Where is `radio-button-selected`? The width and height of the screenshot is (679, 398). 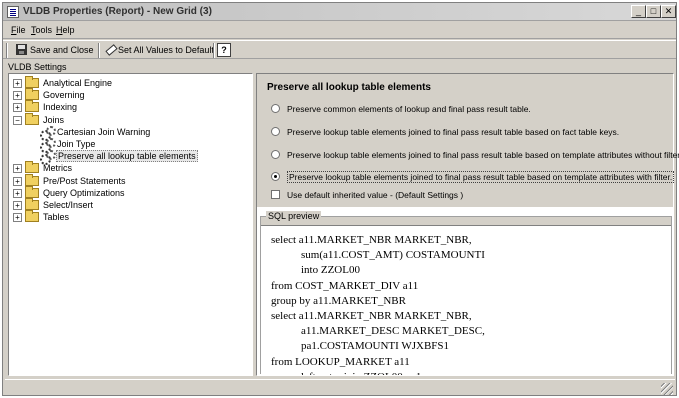
radio-button-selected is located at coordinates (275, 176).